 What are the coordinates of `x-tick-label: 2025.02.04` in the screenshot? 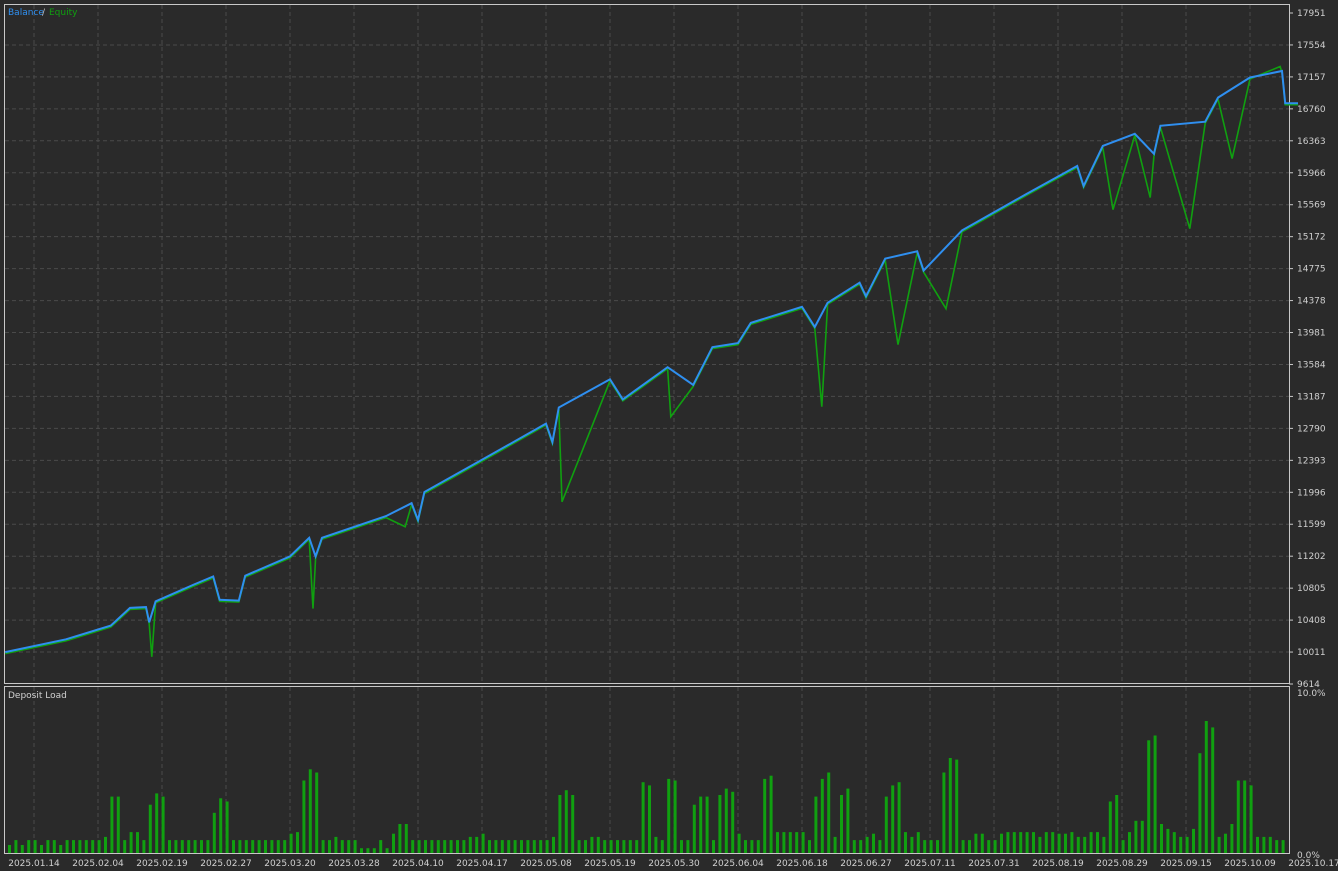 It's located at (98, 864).